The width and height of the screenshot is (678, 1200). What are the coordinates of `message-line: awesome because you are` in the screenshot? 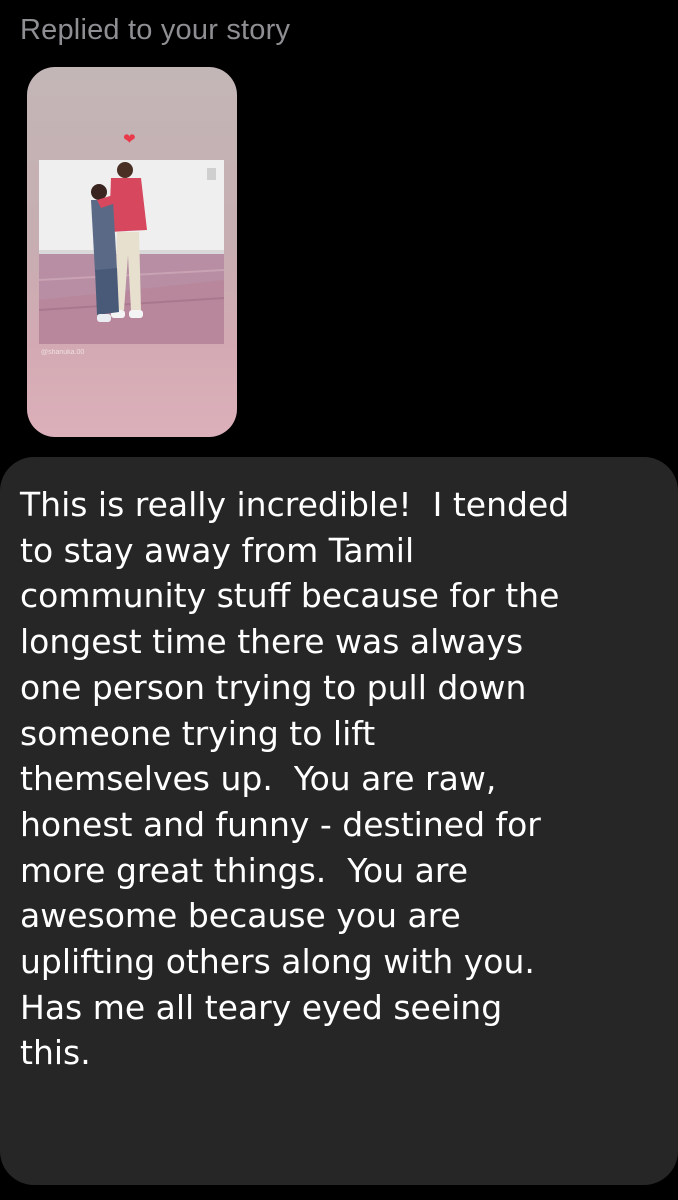 It's located at (240, 916).